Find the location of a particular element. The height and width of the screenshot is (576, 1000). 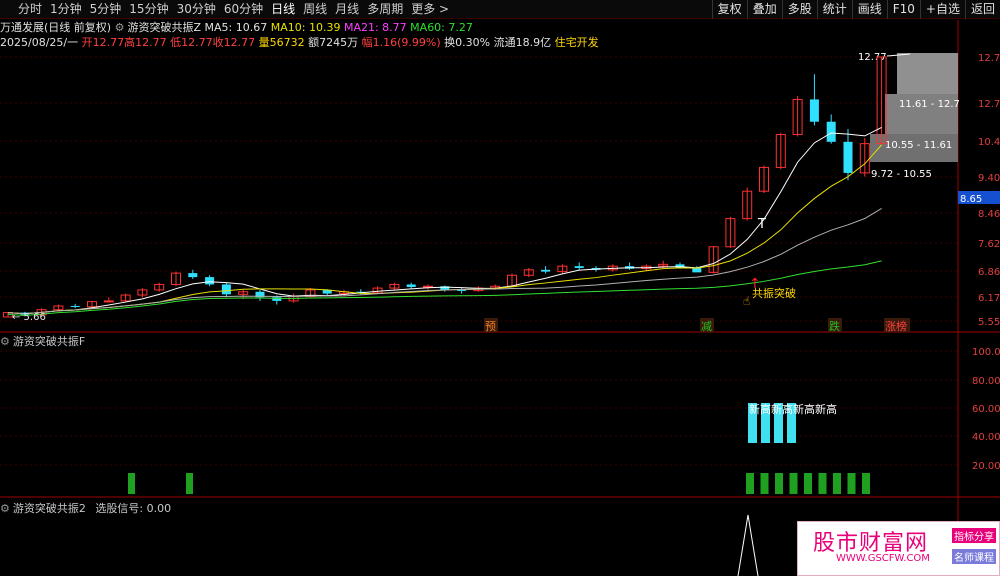

indicator-axis-label: 20.00 is located at coordinates (986, 466).